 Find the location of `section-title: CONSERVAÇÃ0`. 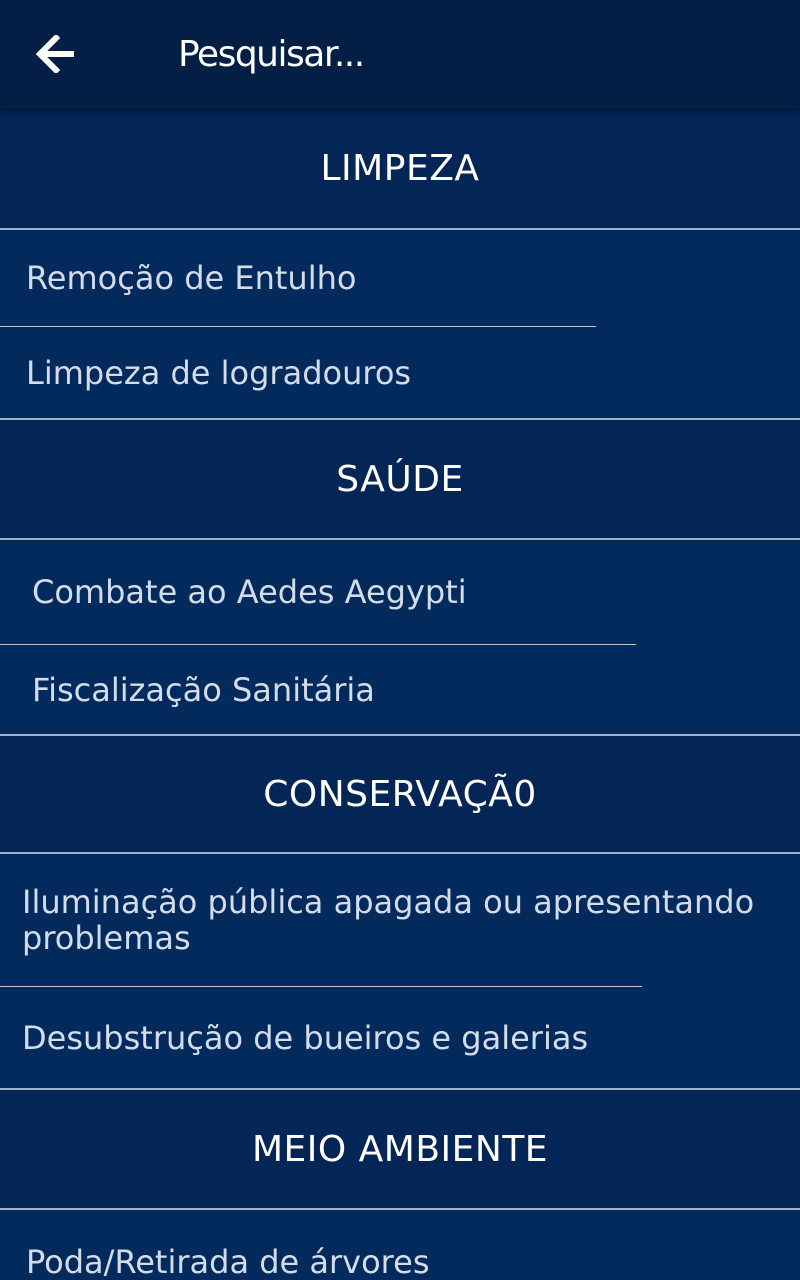

section-title: CONSERVAÇÃ0 is located at coordinates (400, 794).